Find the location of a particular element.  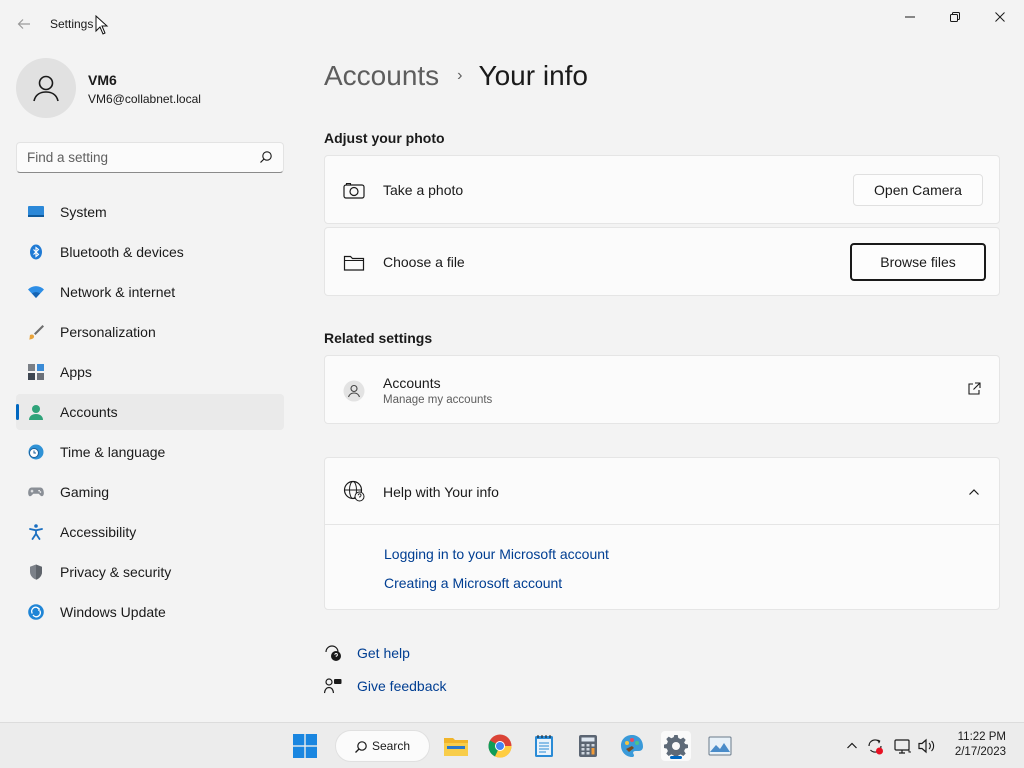

windows-logo-icon is located at coordinates (305, 746).